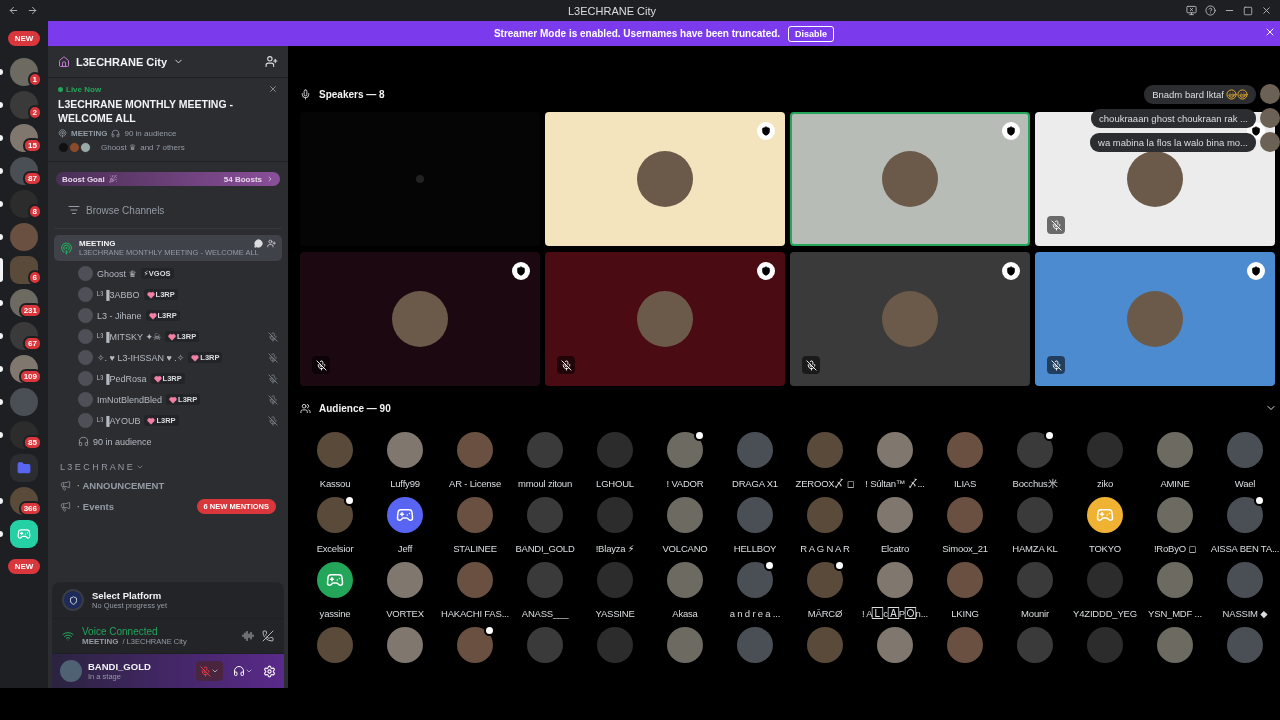  What do you see at coordinates (305, 94) in the screenshot?
I see `mic-icon` at bounding box center [305, 94].